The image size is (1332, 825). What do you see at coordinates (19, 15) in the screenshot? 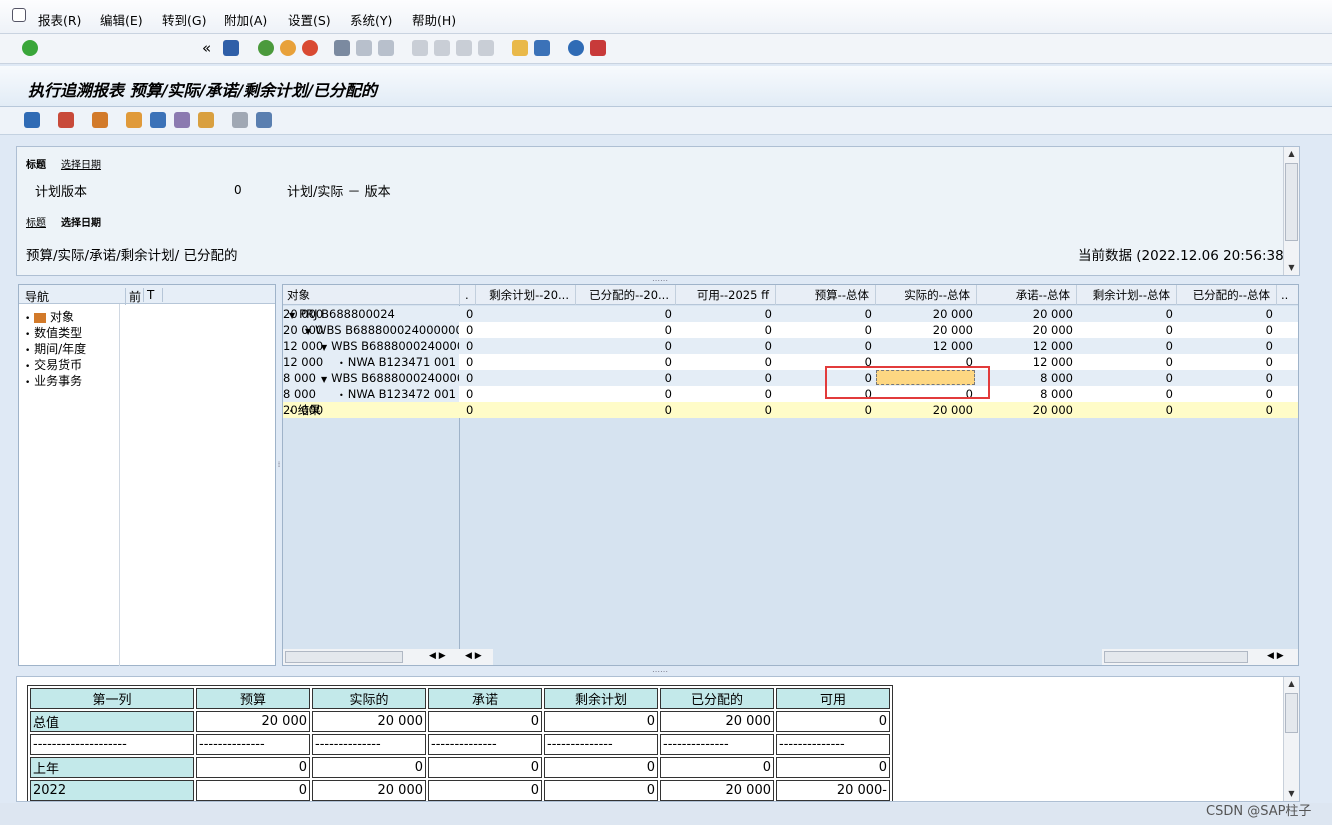
I see `menu-icon` at bounding box center [19, 15].